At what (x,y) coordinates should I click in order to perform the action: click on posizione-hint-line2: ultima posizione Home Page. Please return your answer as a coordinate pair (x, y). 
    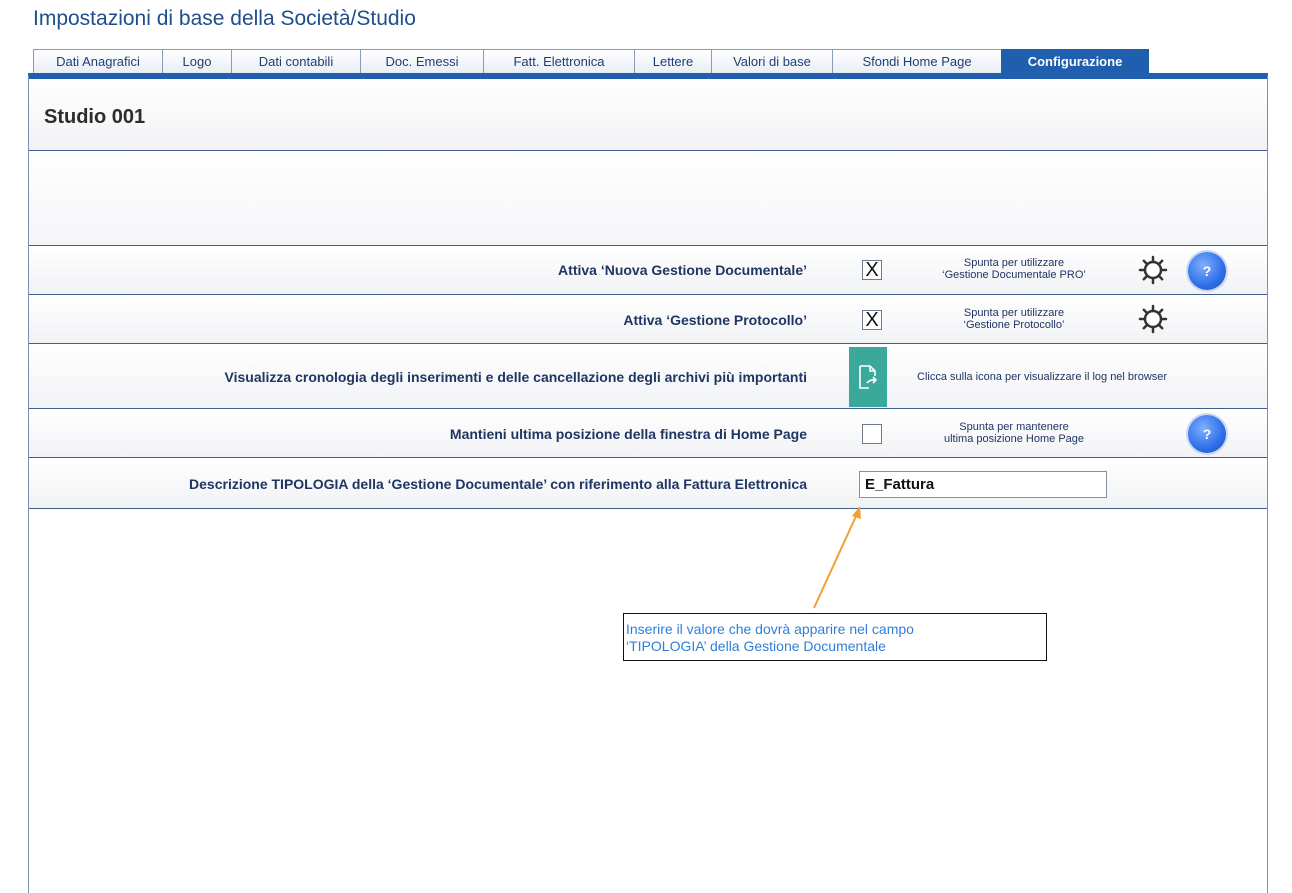
    Looking at the image, I should click on (1014, 439).